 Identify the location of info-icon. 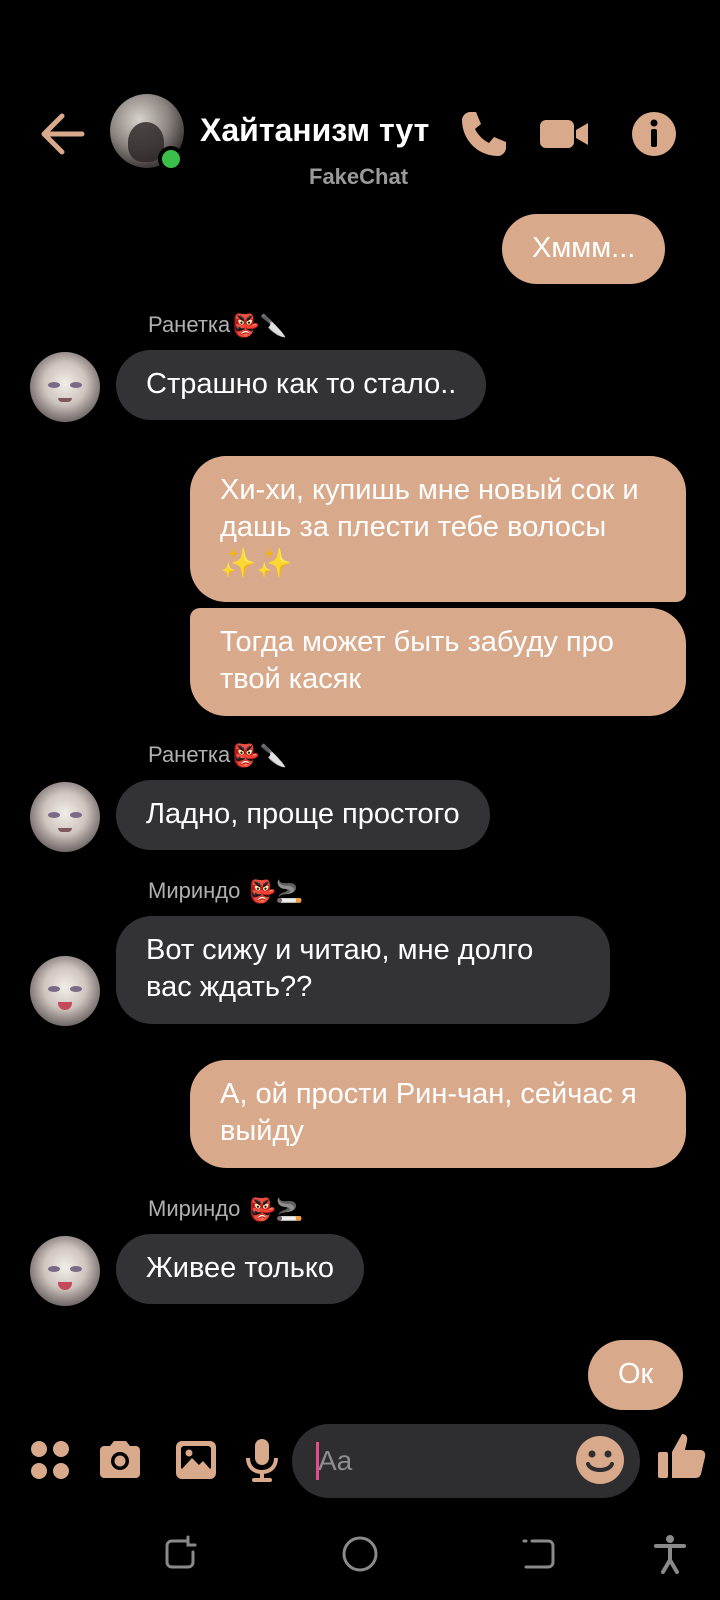
(654, 134).